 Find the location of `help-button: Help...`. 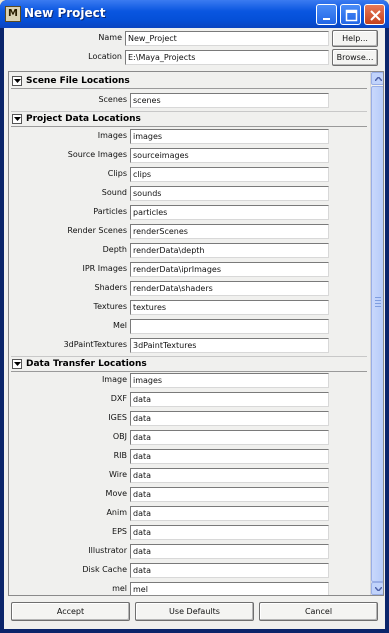

help-button: Help... is located at coordinates (355, 38).